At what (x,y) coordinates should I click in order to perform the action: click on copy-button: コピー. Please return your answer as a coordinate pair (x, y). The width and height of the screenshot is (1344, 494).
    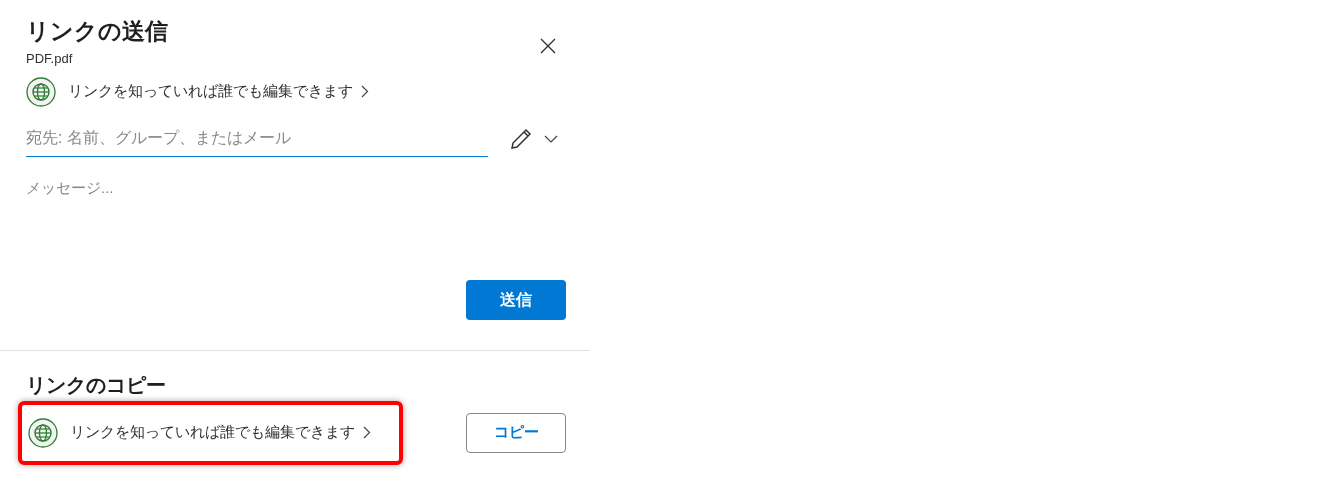
    Looking at the image, I should click on (516, 432).